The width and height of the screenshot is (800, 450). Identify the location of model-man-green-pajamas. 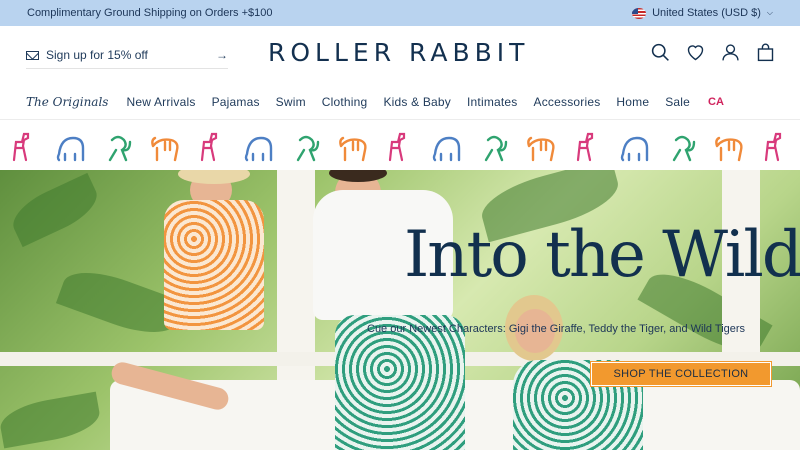
(390, 310).